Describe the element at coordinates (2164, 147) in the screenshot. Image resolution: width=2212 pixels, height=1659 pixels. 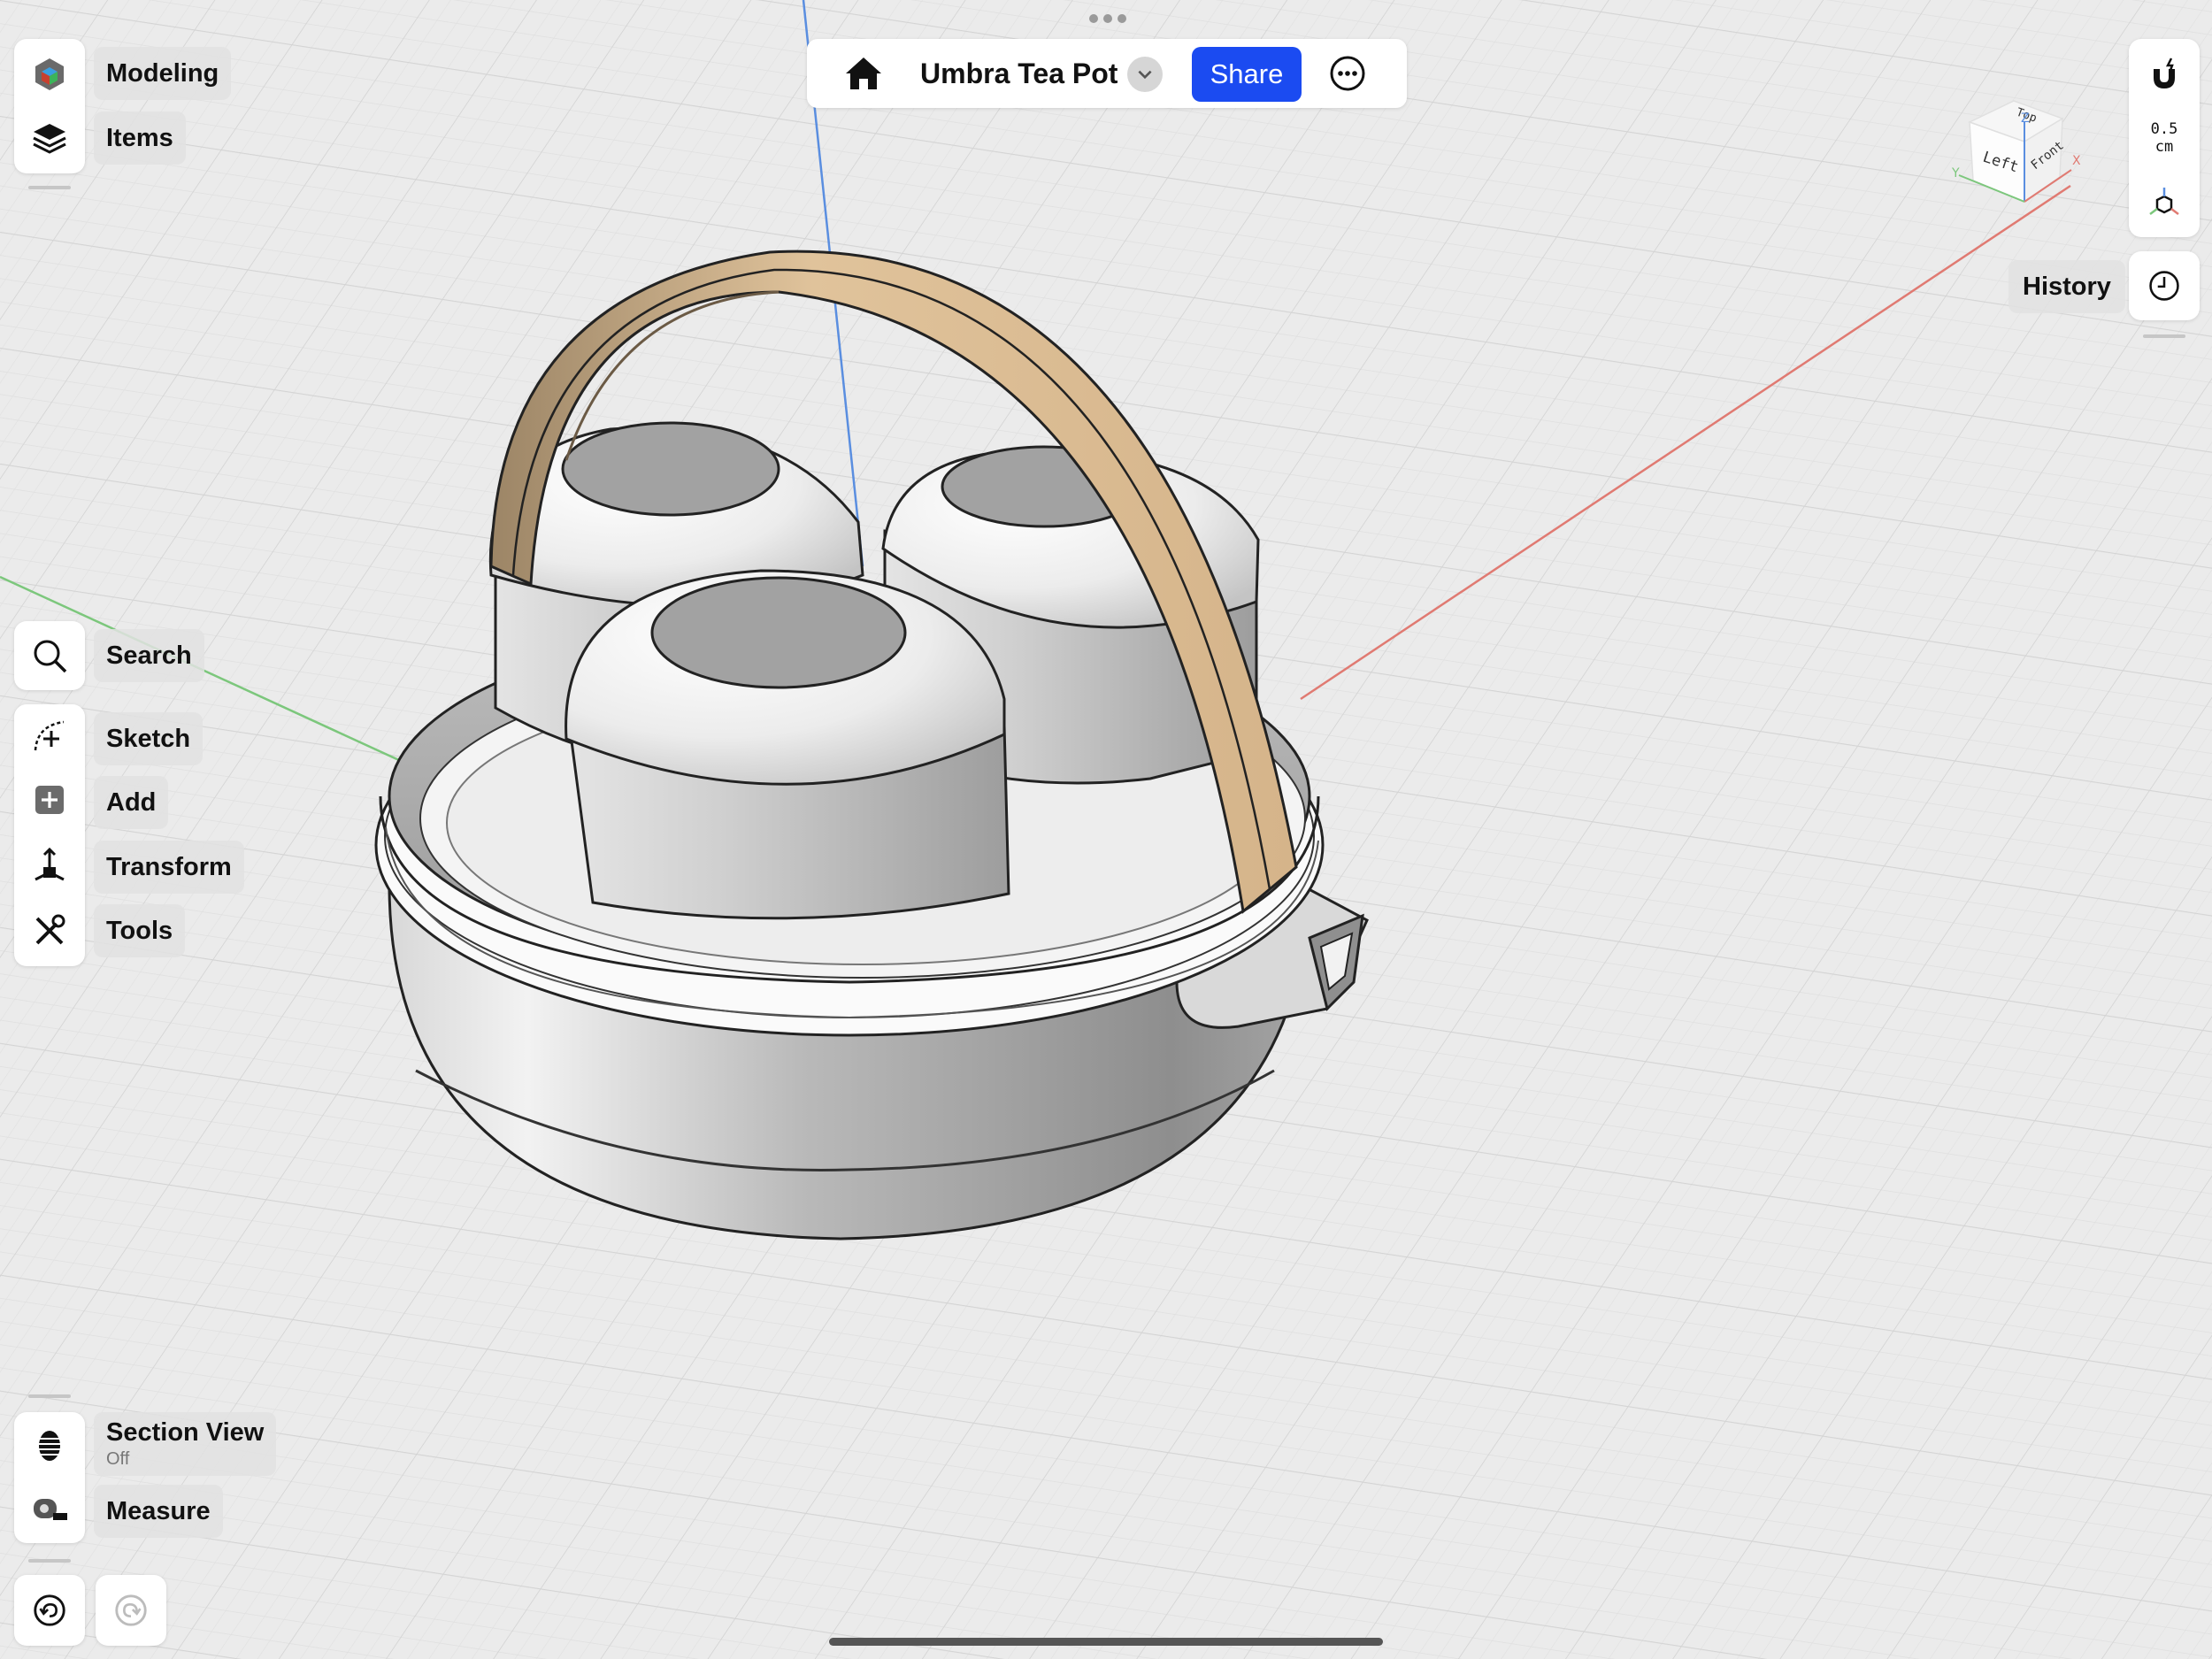
I see `snap-unit: cm` at that location.